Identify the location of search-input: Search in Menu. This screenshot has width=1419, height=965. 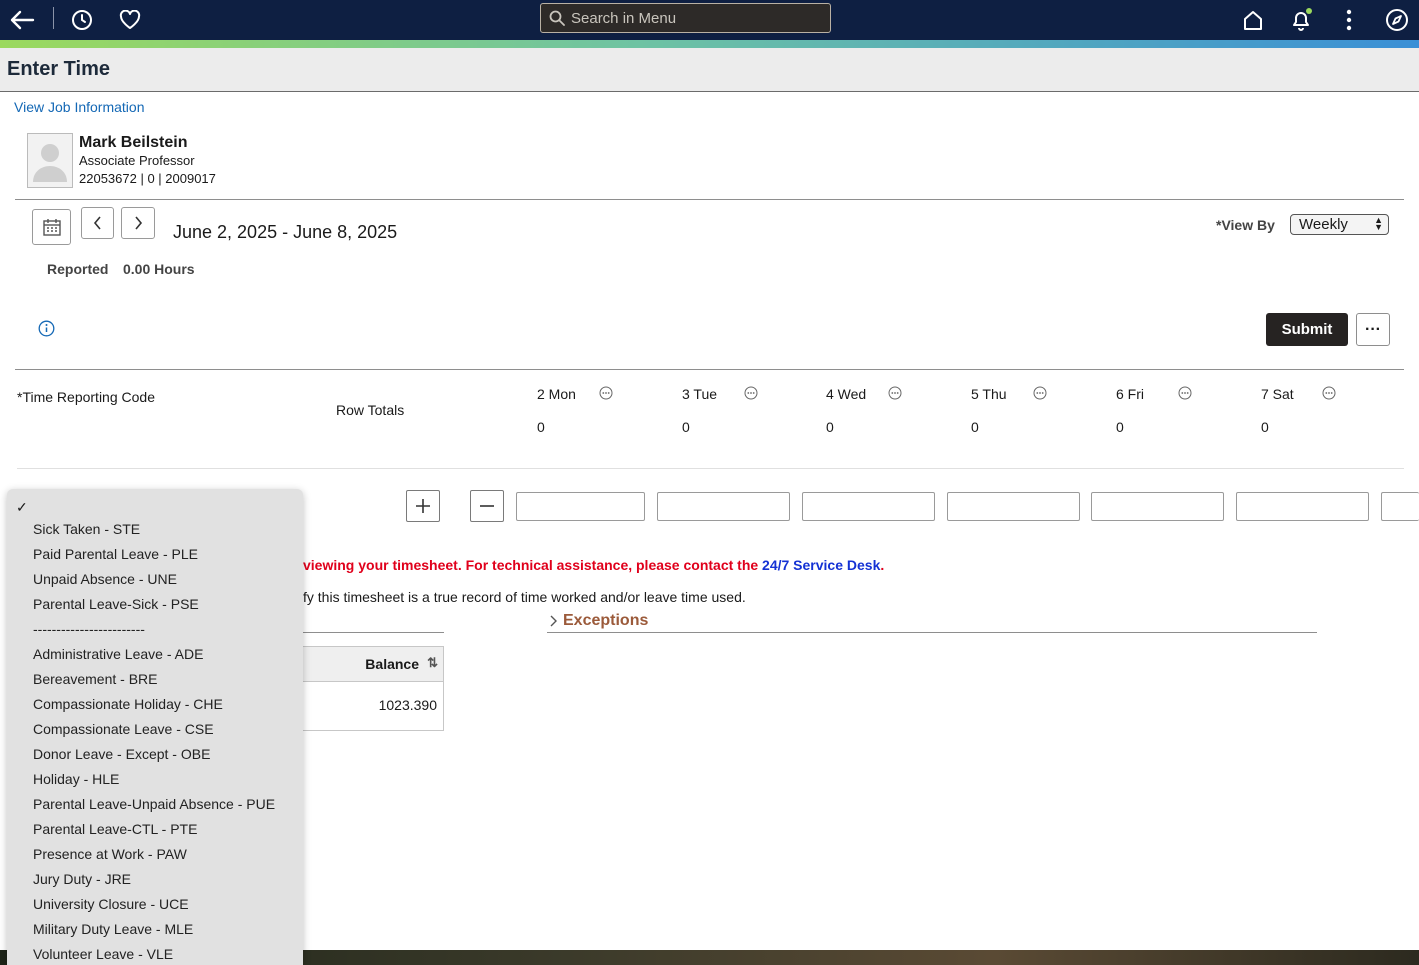
(685, 18).